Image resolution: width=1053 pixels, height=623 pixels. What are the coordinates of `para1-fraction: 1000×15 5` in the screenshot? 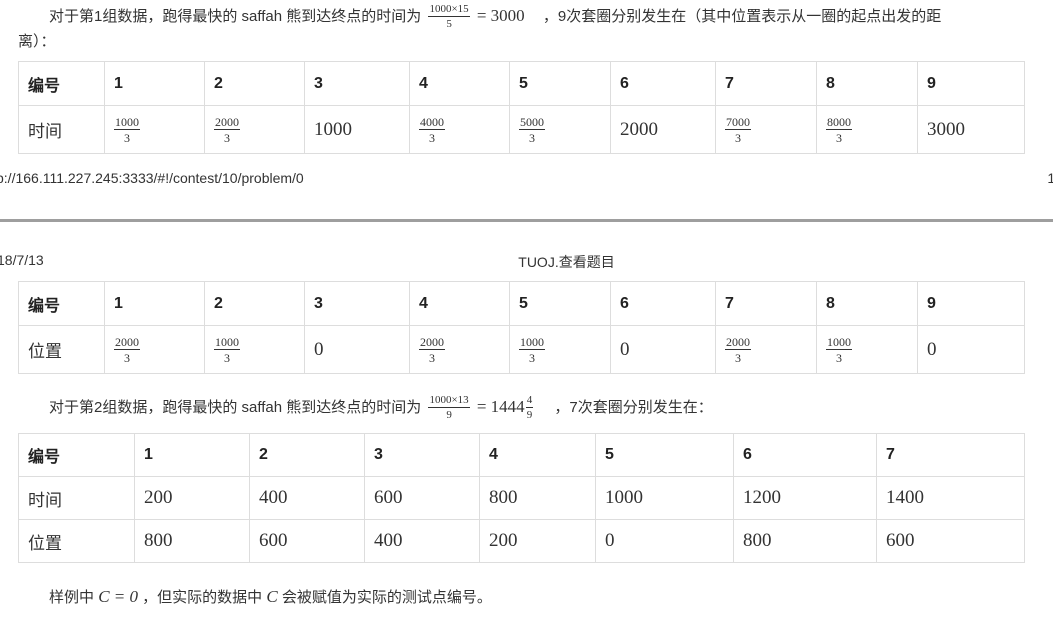 It's located at (449, 17).